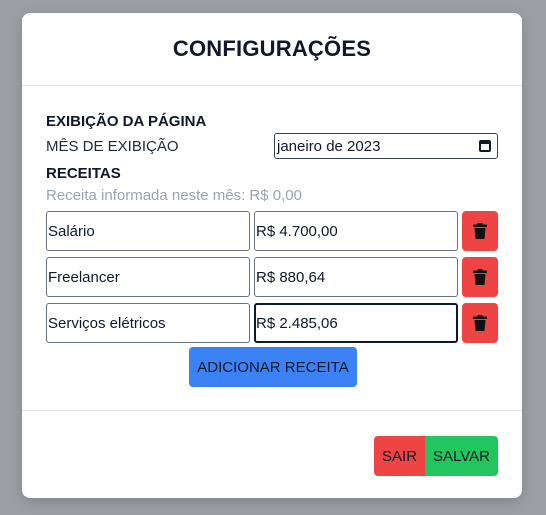 This screenshot has width=546, height=515. I want to click on month-label: MÊS DE EXIBIÇÃO, so click(112, 146).